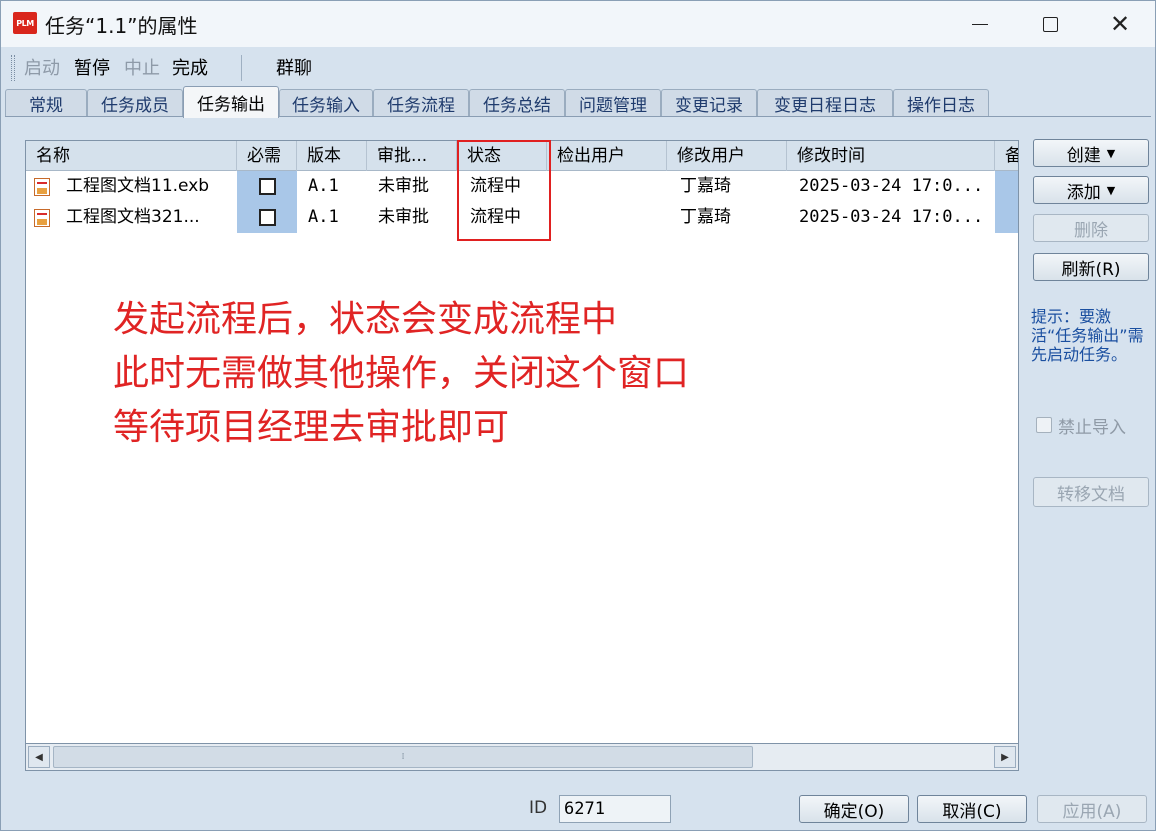 The width and height of the screenshot is (1156, 831). I want to click on column-header-remark: 备, so click(1006, 156).